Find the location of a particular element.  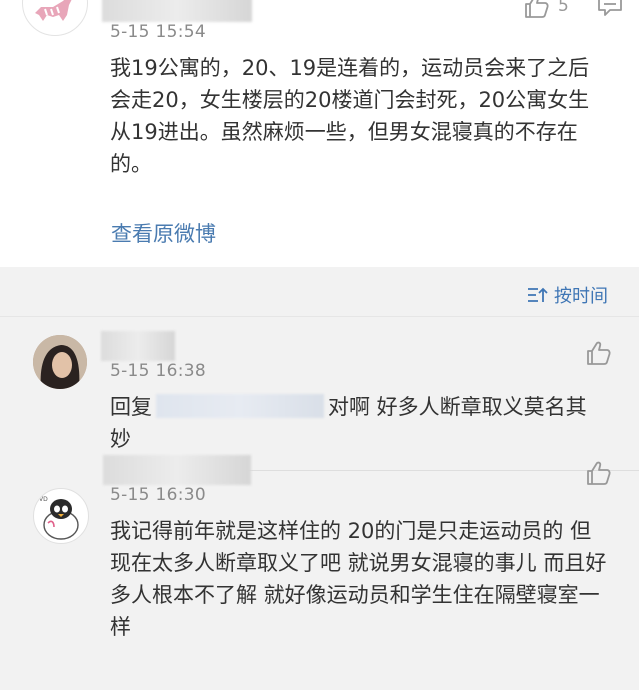

girl-avatar is located at coordinates (60, 362).